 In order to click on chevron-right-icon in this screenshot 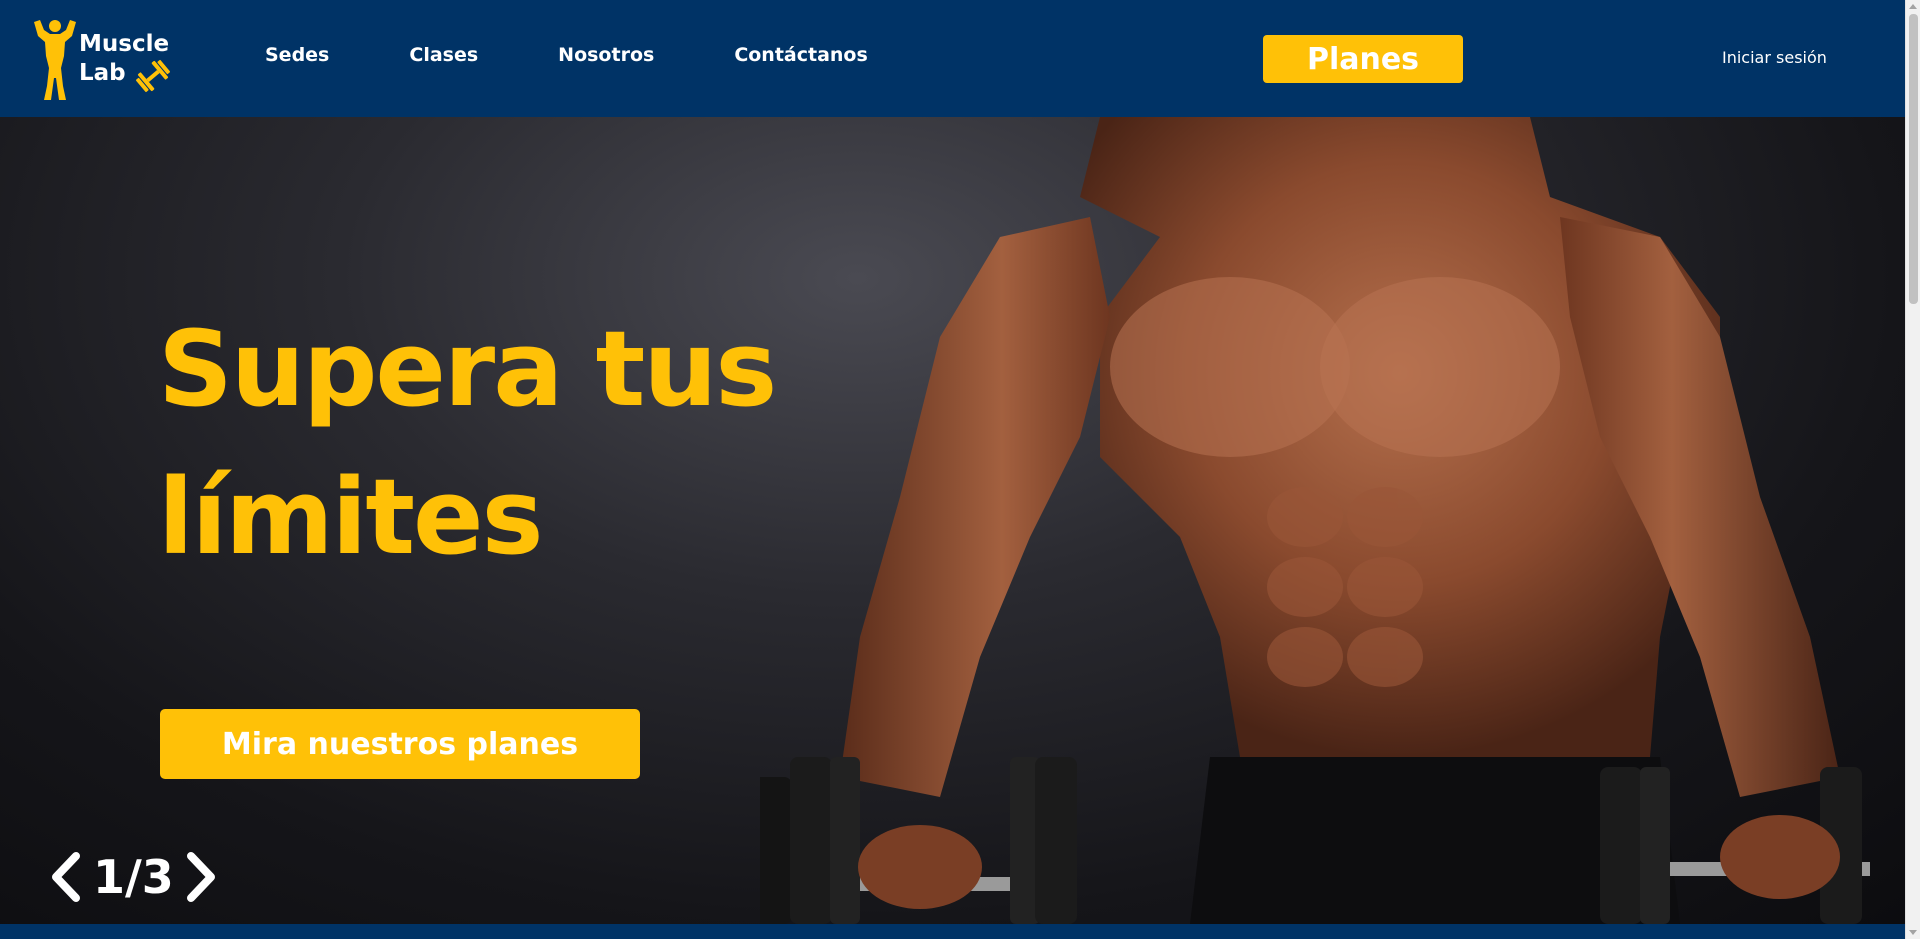, I will do `click(200, 877)`.